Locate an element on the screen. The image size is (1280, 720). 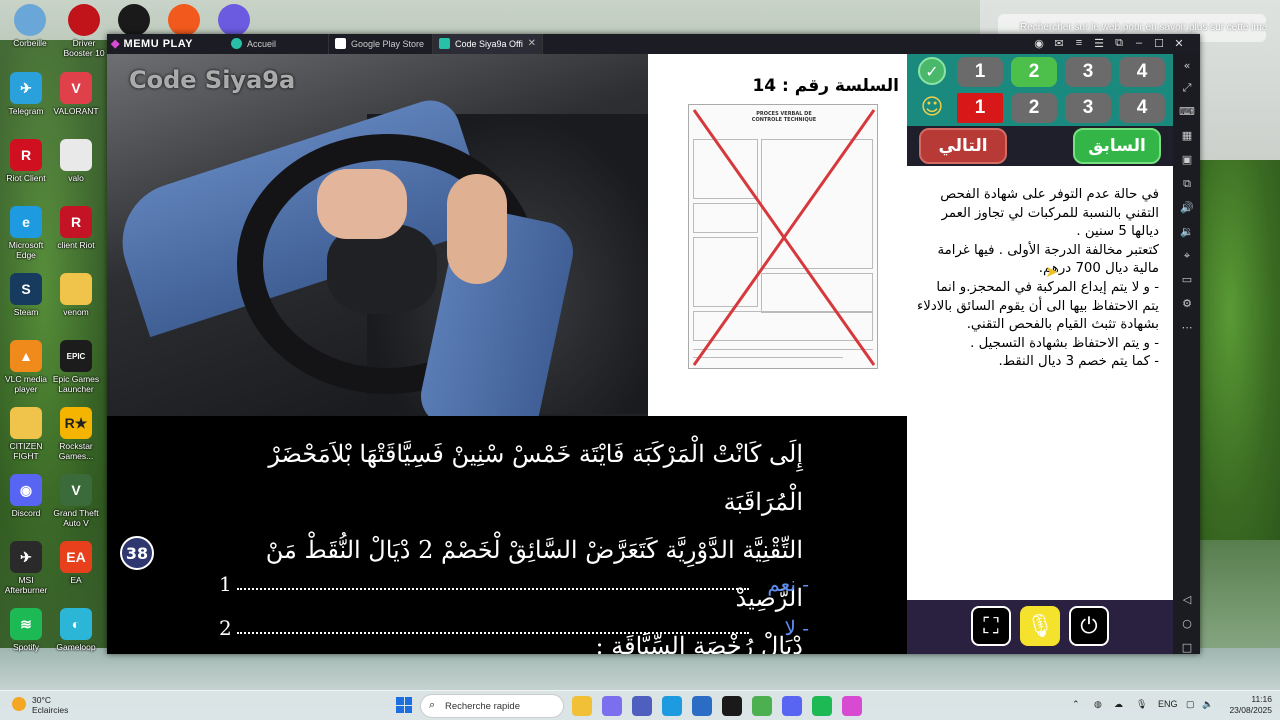
keyboard-icon: ⌨ is located at coordinates (1187, 112).